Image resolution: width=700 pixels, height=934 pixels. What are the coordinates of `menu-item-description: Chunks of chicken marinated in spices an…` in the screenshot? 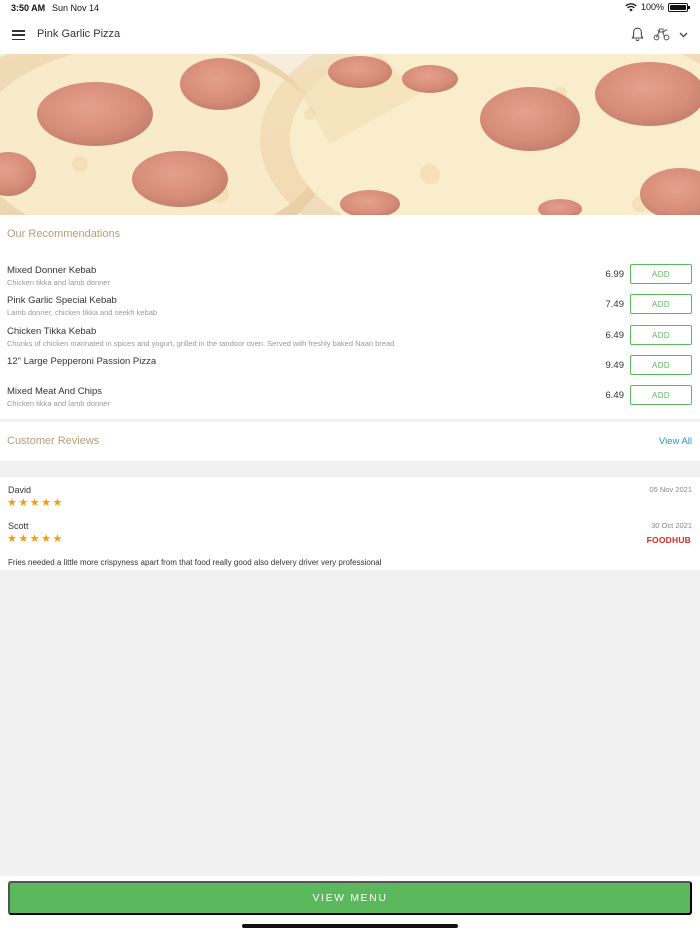 It's located at (201, 343).